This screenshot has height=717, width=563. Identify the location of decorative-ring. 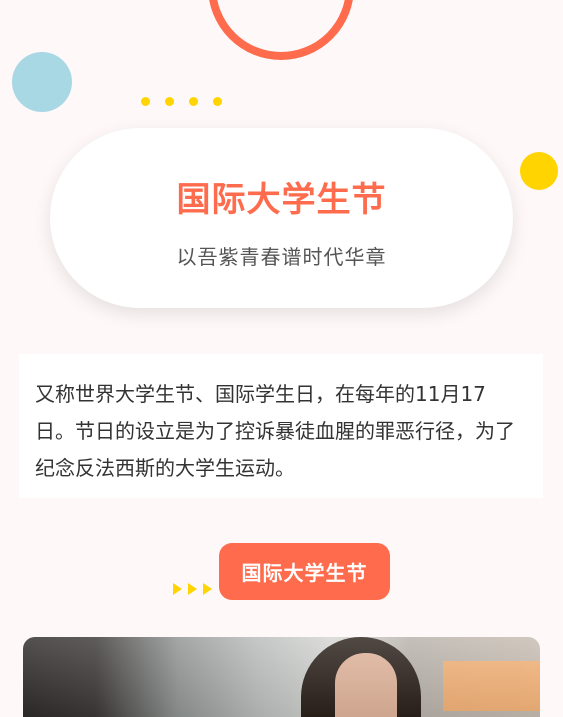
(281, 30).